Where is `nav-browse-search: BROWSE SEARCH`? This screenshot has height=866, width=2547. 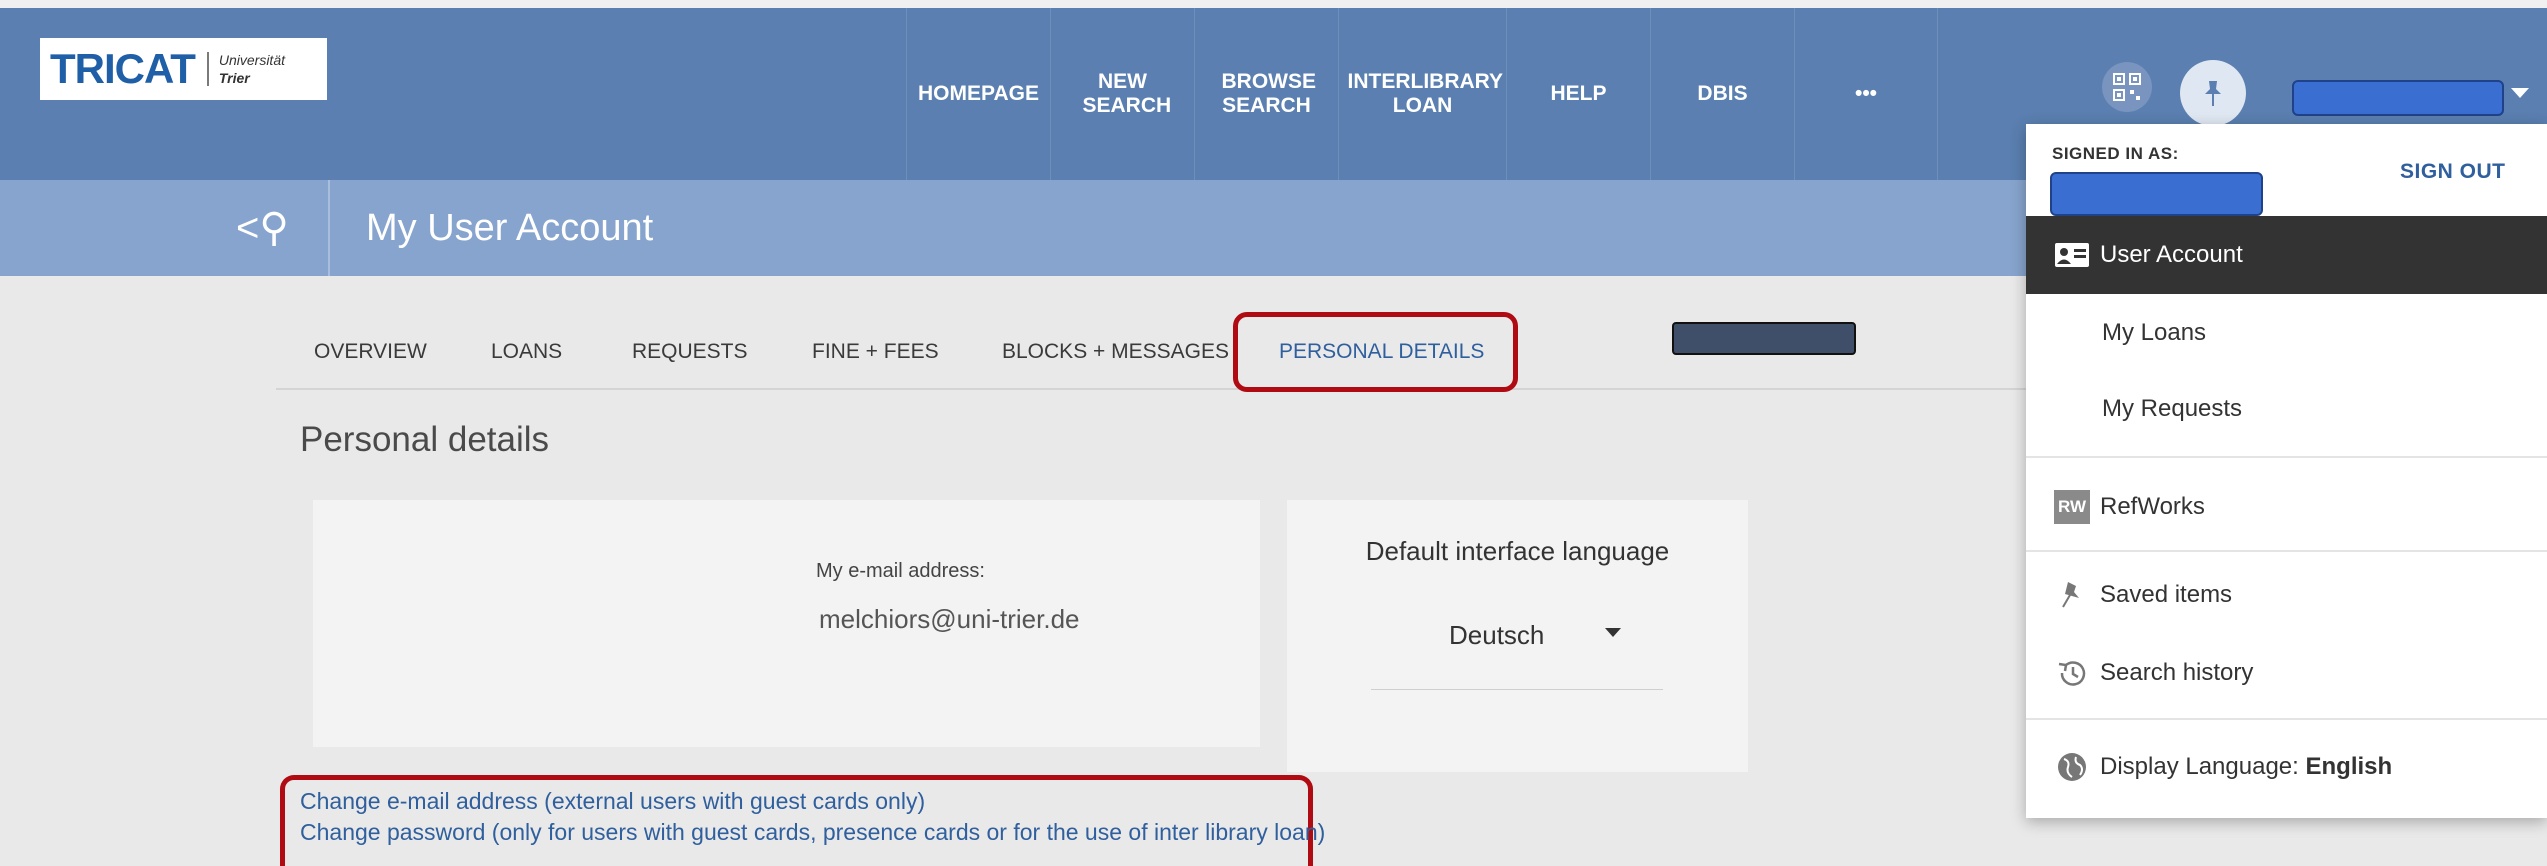
nav-browse-search: BROWSE SEARCH is located at coordinates (1266, 94).